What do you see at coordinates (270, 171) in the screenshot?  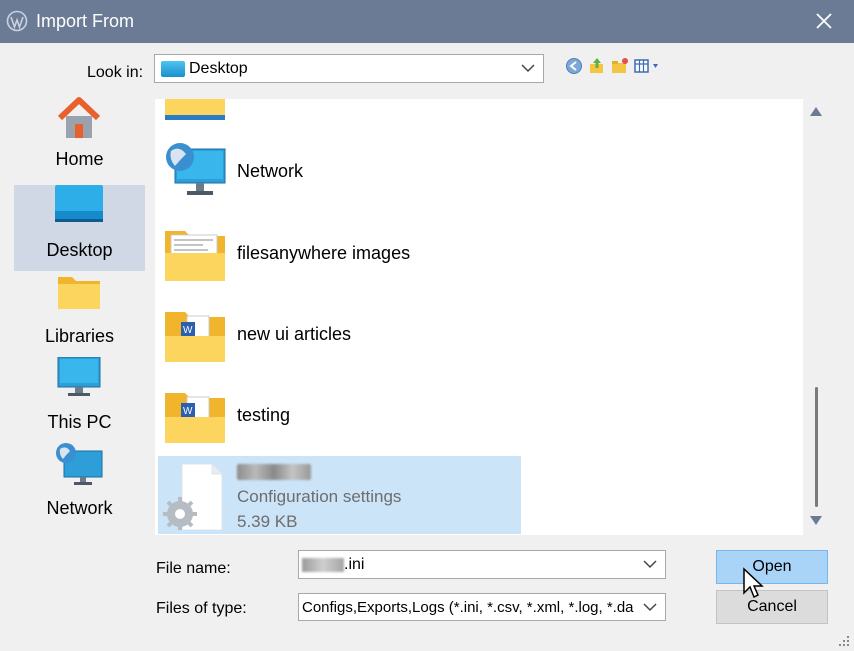 I see `file-name: Network` at bounding box center [270, 171].